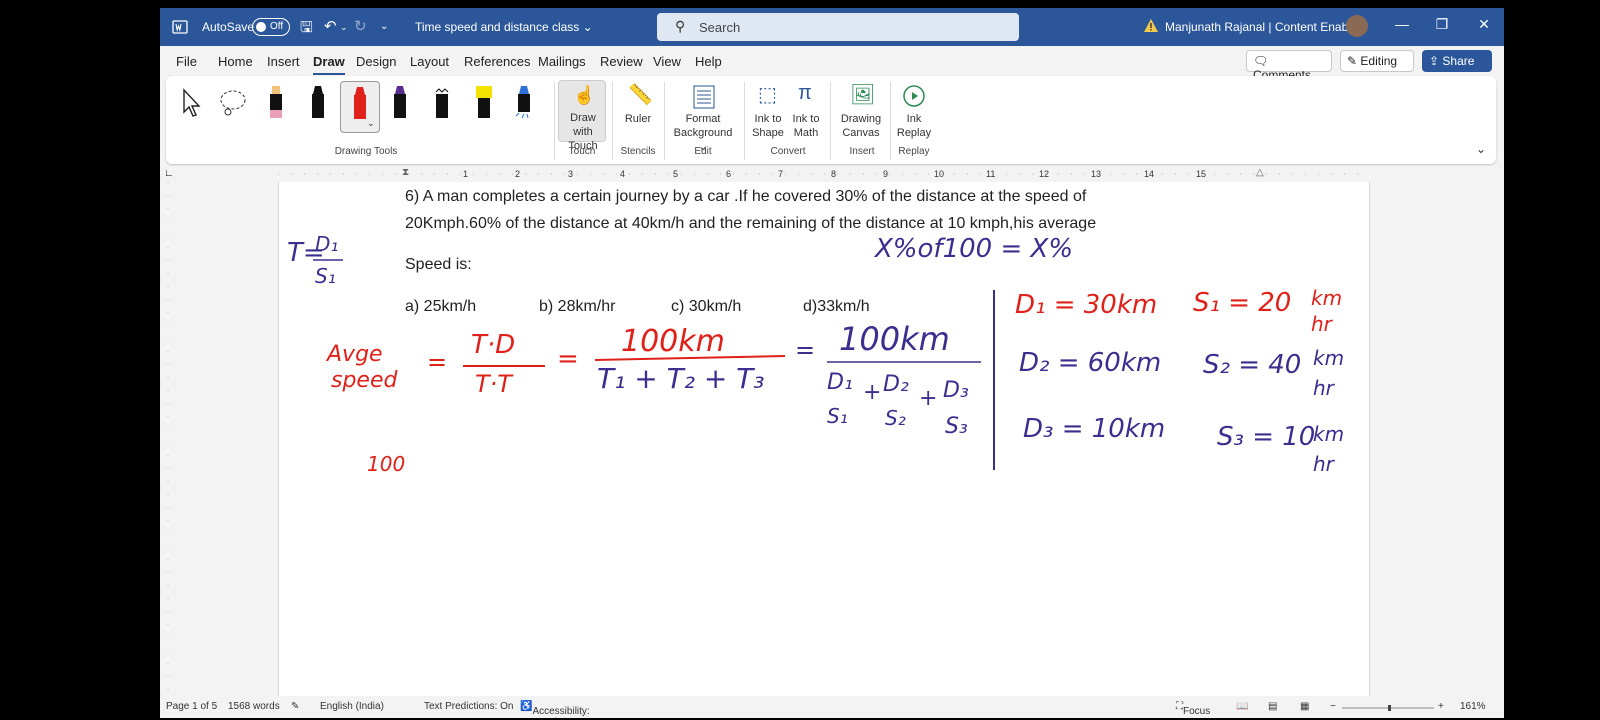 This screenshot has height=720, width=1600. Describe the element at coordinates (1333, 706) in the screenshot. I see `zoom-out-icon: −` at that location.